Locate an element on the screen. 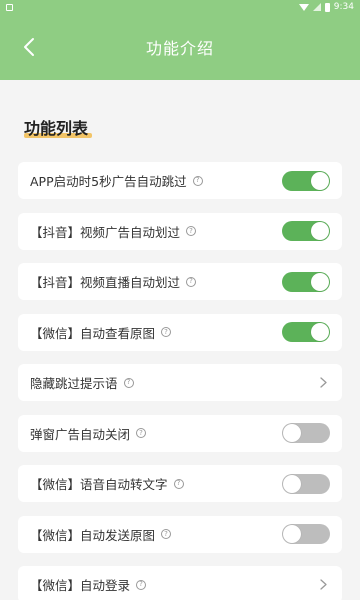 The width and height of the screenshot is (360, 600). list-item-label: 隐藏跳过提示语 is located at coordinates (74, 383).